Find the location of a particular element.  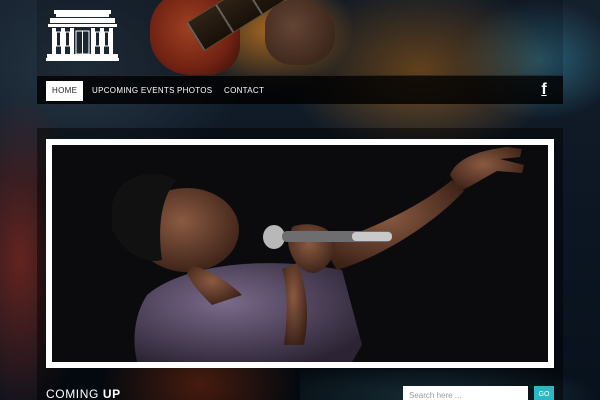

site-logo is located at coordinates (82, 36).